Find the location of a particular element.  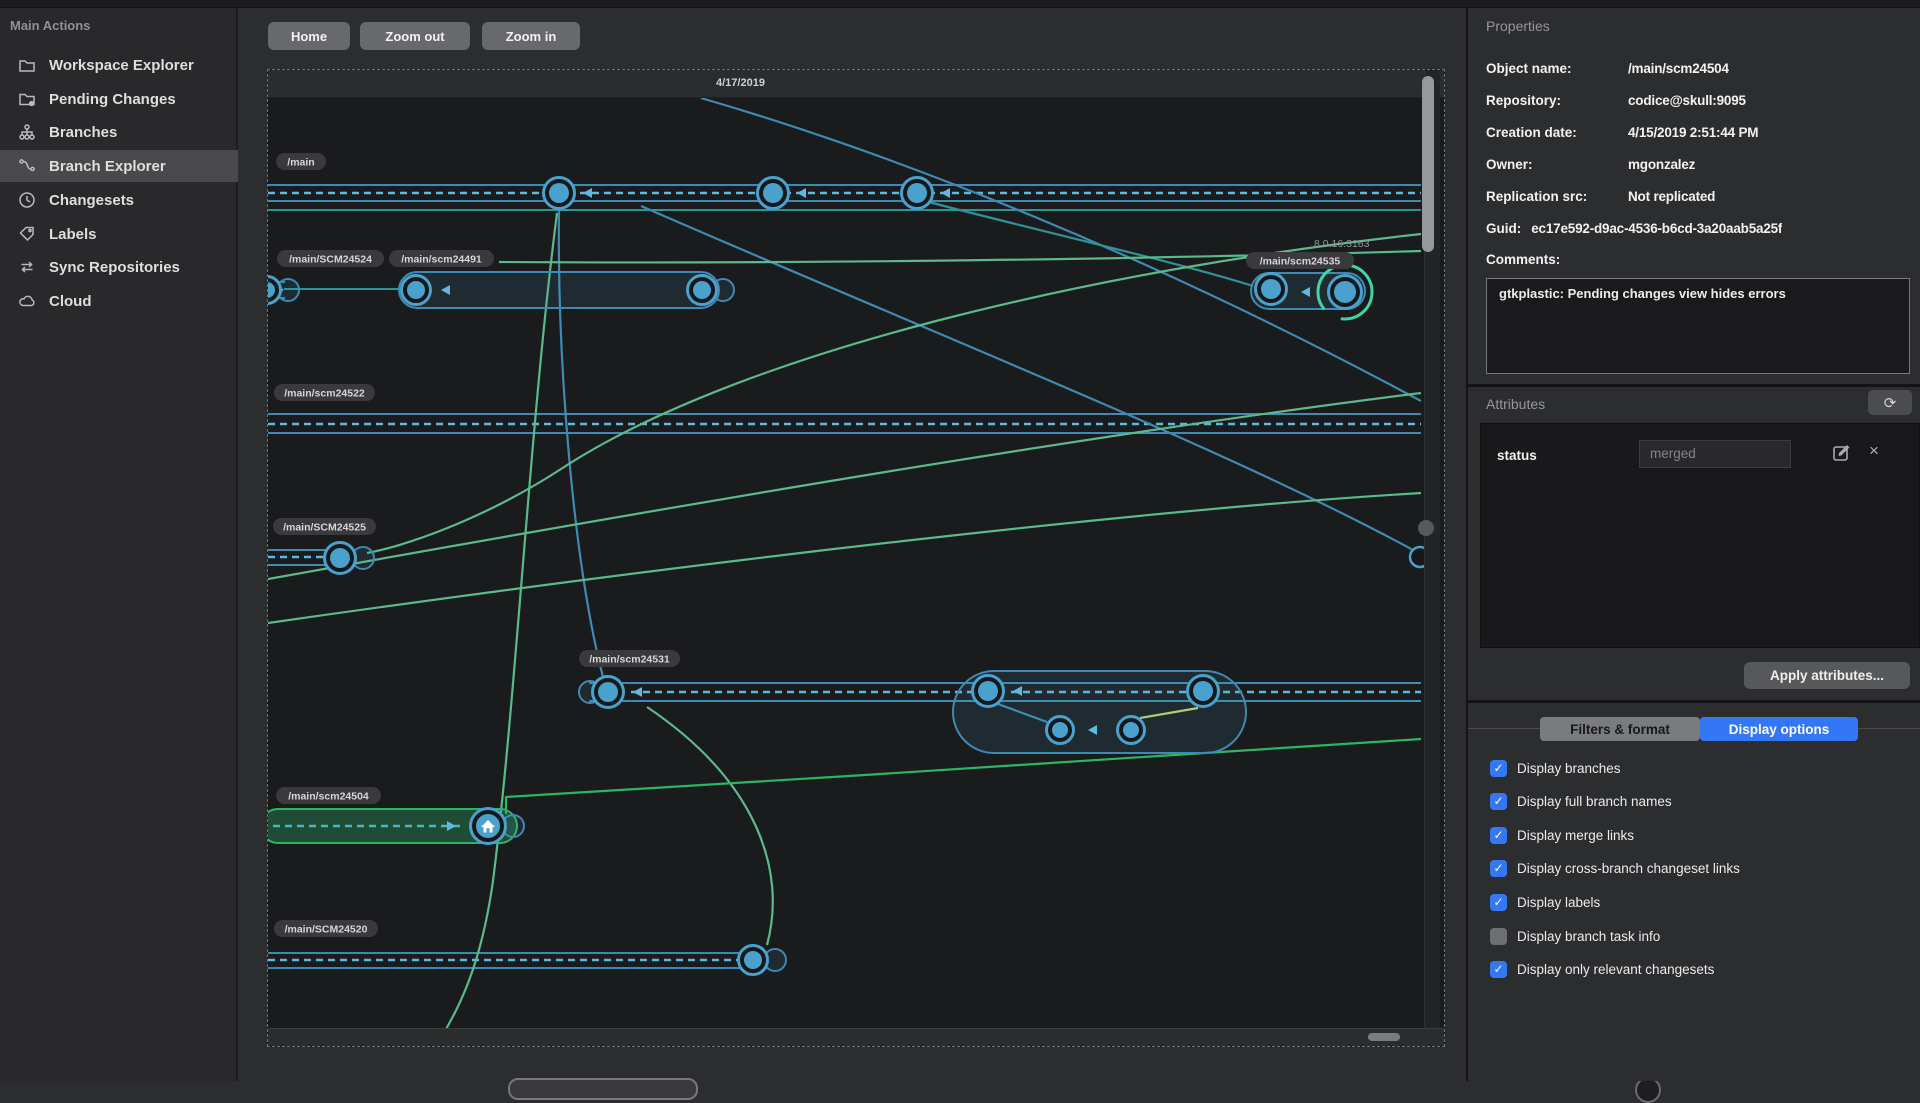

remove-attribute-button: × is located at coordinates (1874, 451).